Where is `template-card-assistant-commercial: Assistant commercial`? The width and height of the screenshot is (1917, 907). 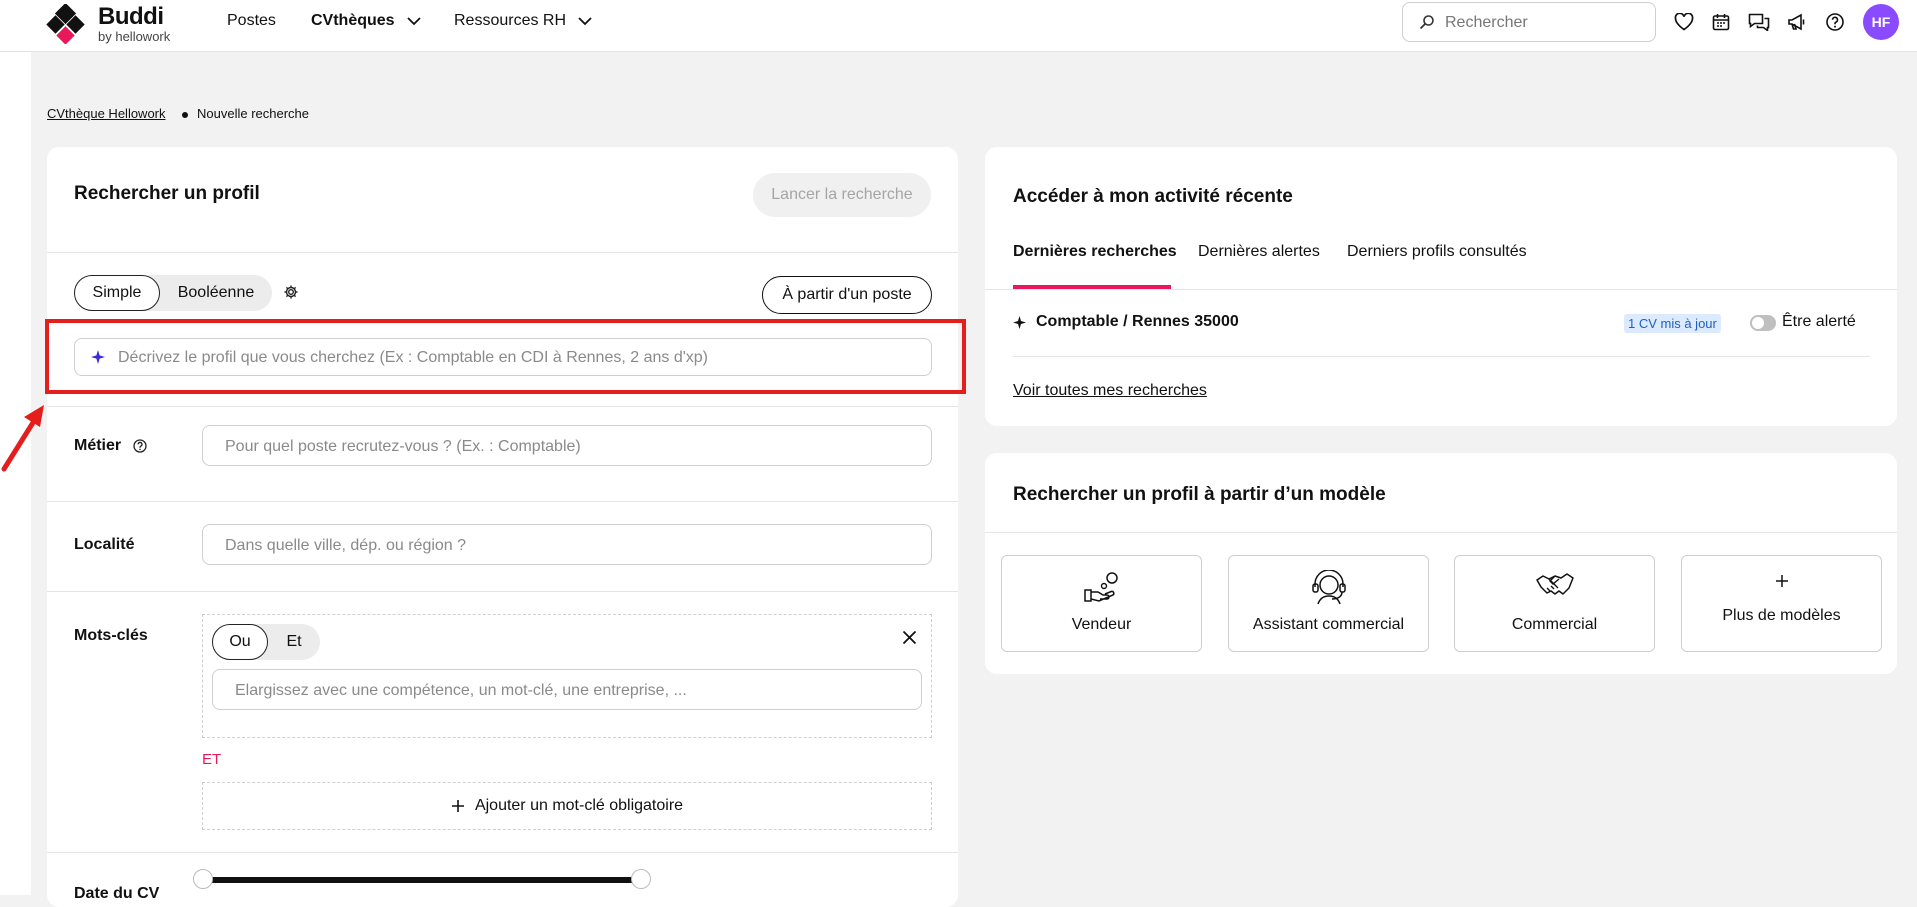 template-card-assistant-commercial: Assistant commercial is located at coordinates (1328, 603).